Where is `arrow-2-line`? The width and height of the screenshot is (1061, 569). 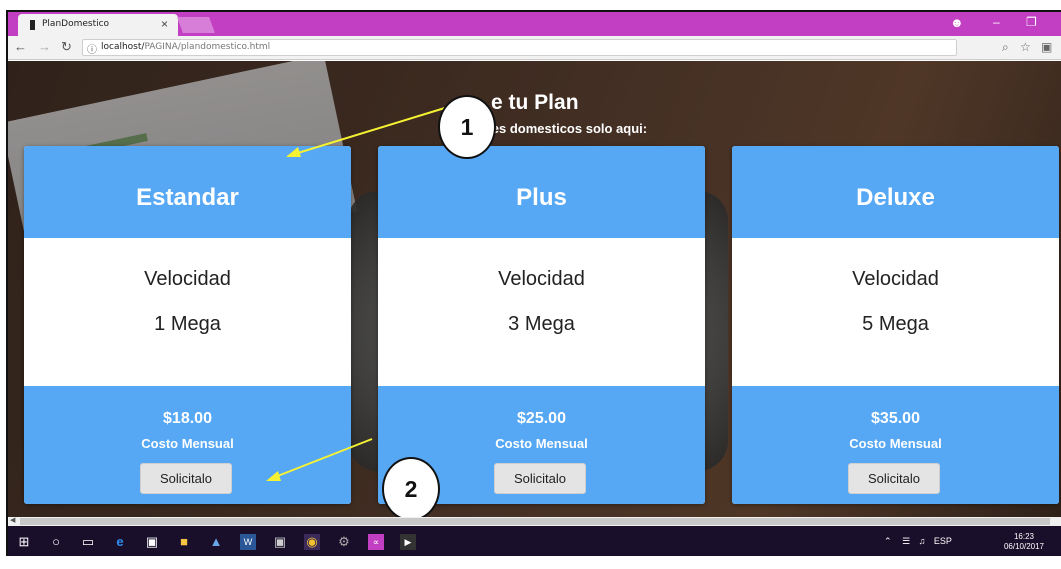
arrow-2-line is located at coordinates (321, 459).